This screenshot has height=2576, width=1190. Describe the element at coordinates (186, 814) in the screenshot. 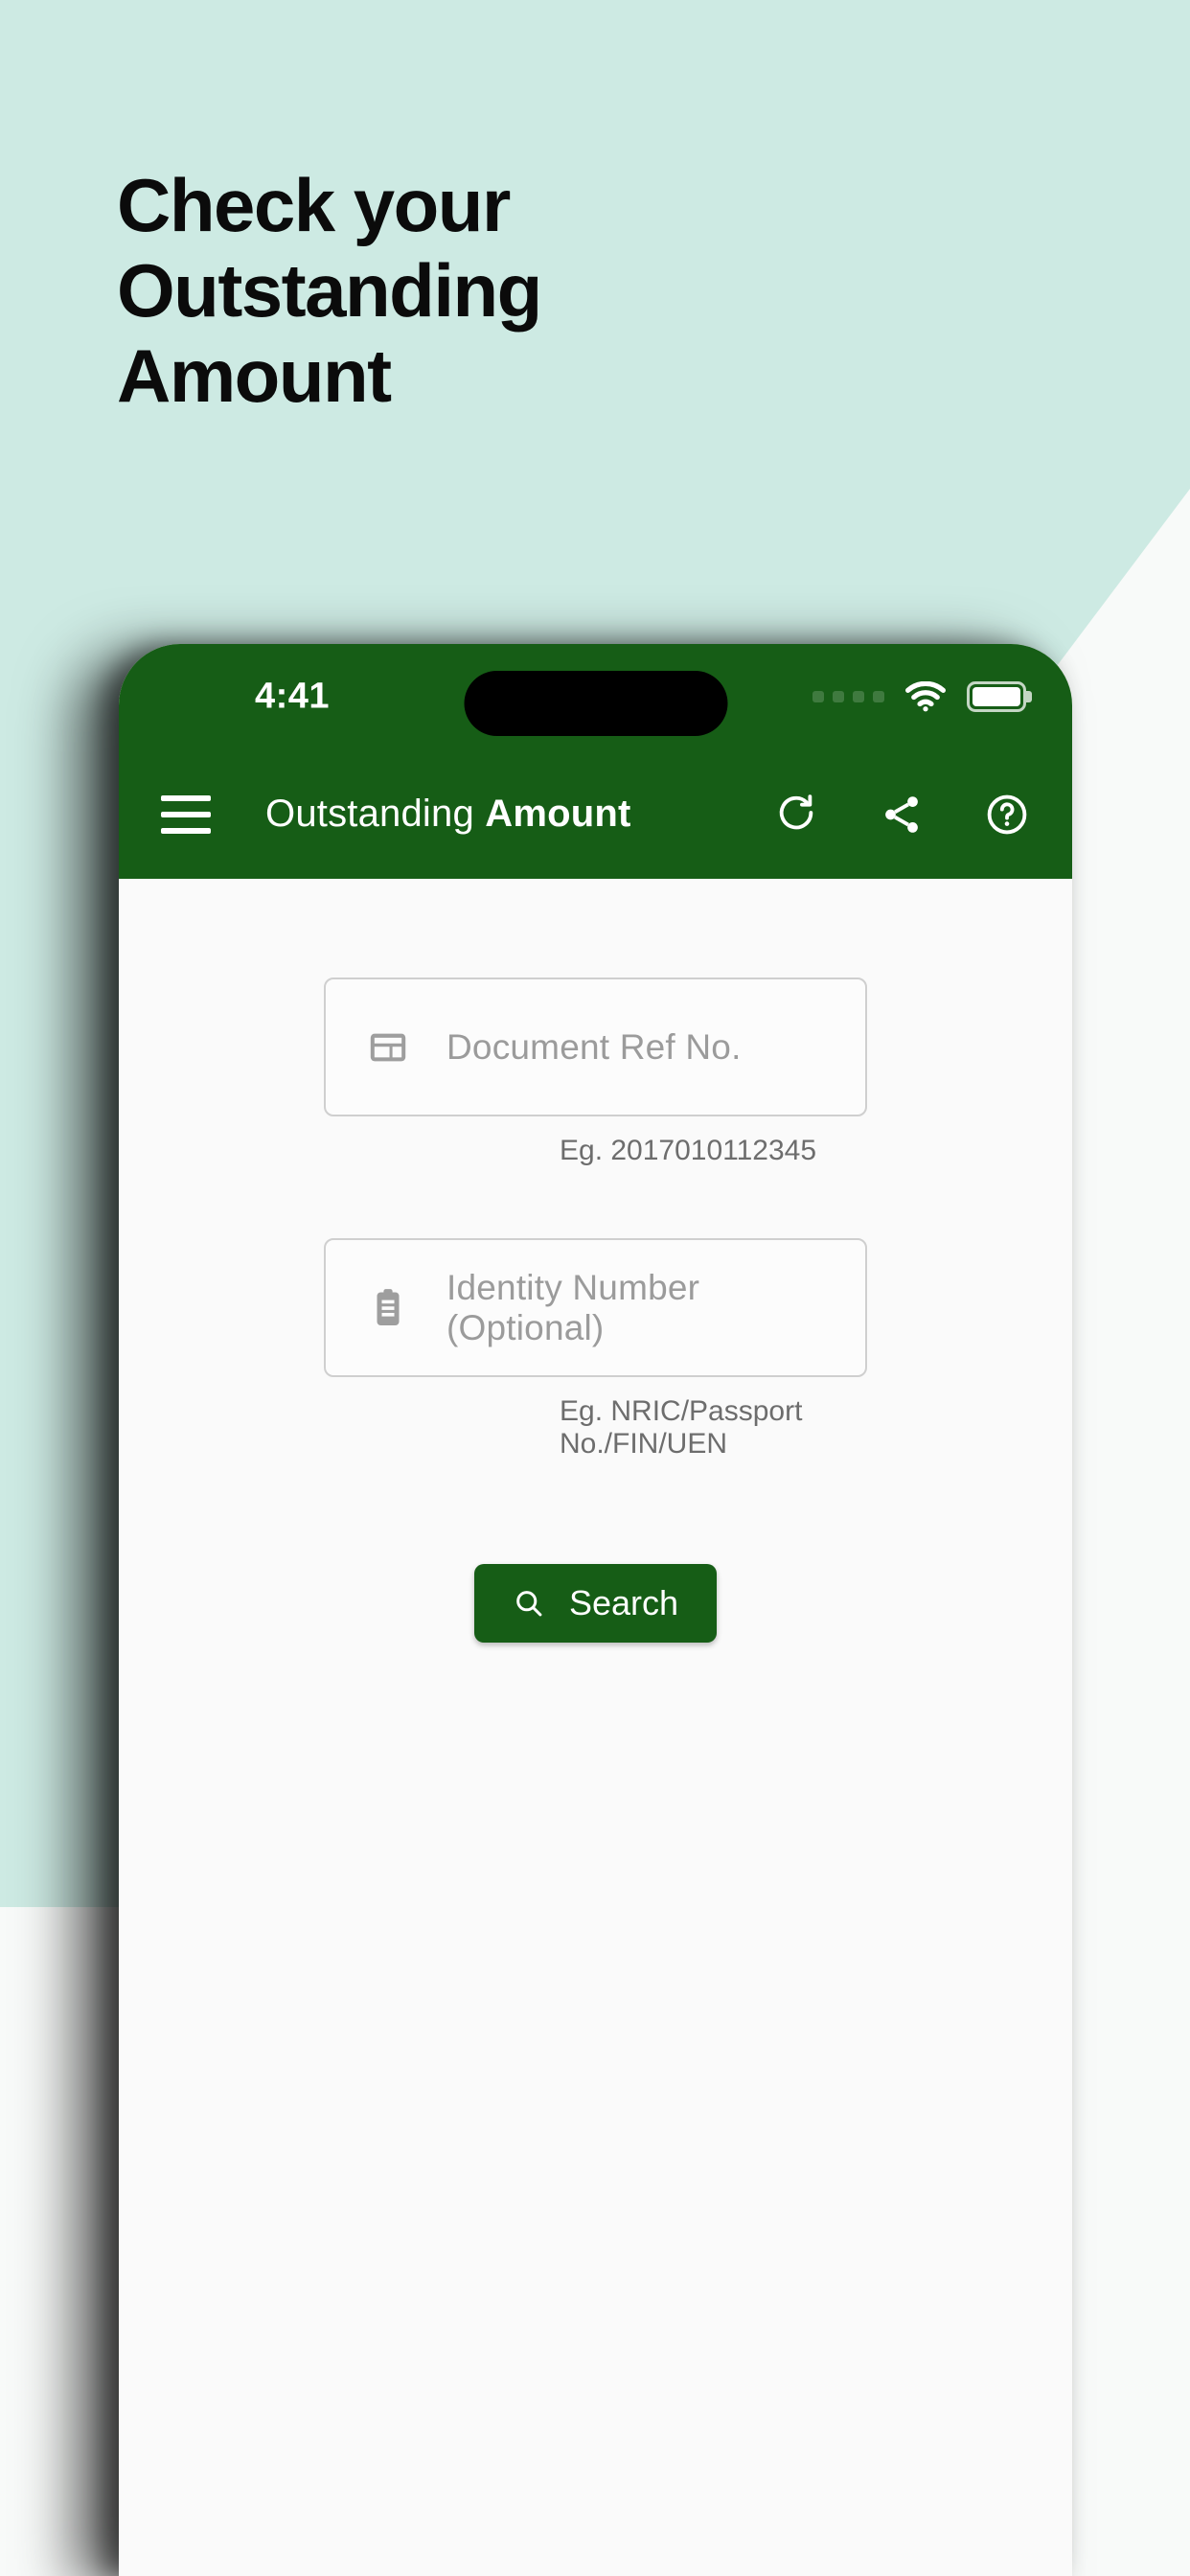

I see `hamburger-menu-icon` at that location.